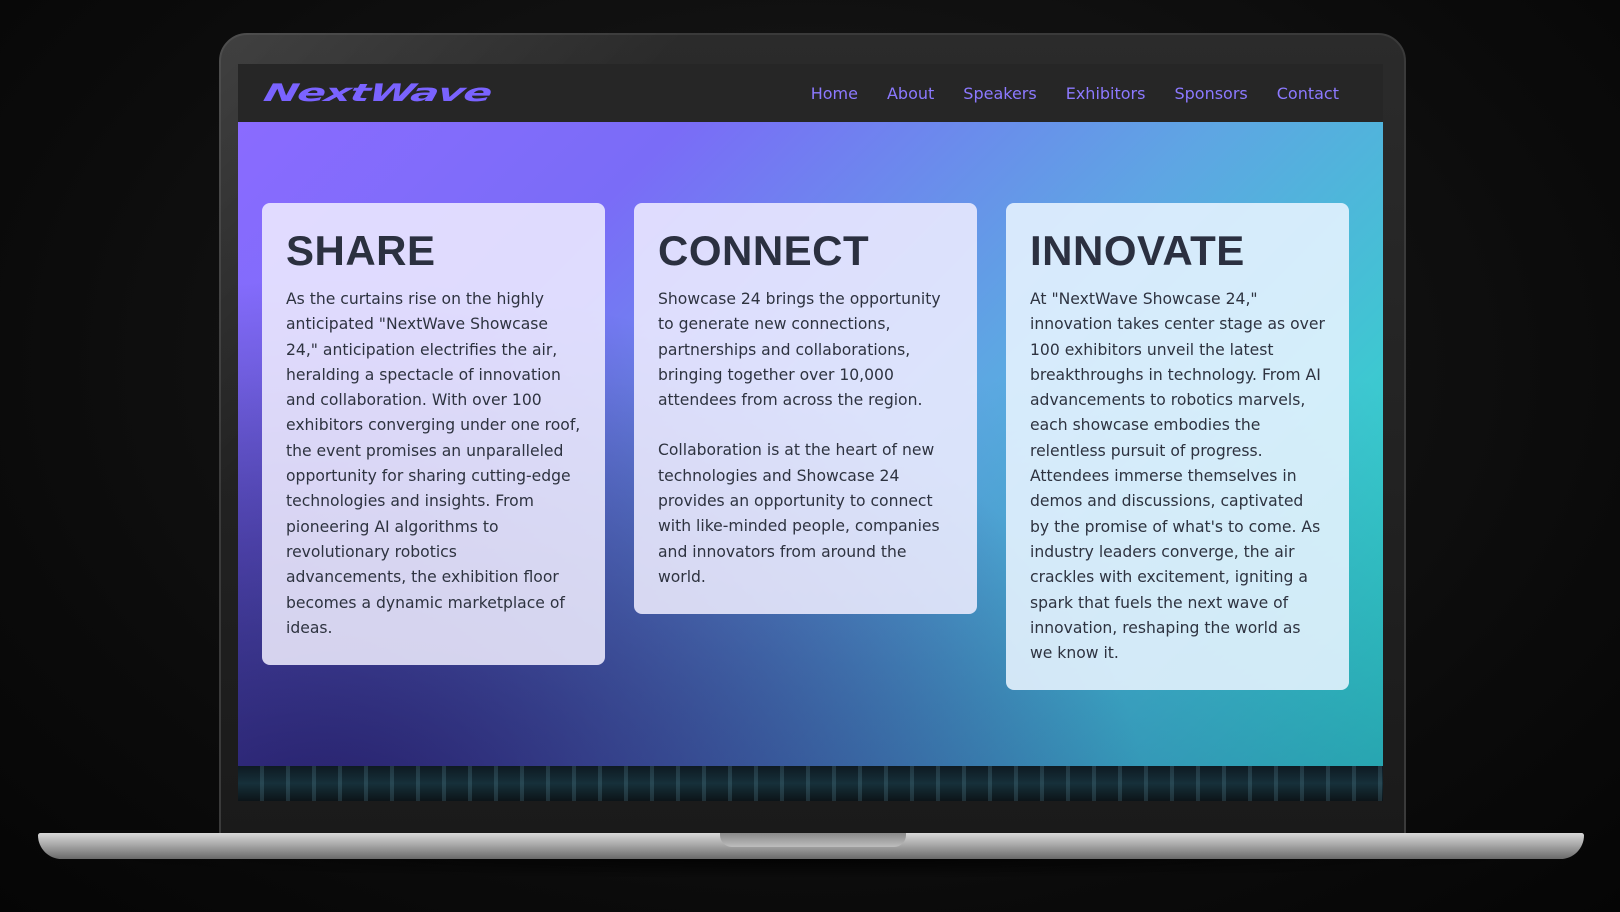 Image resolution: width=1620 pixels, height=912 pixels. I want to click on nextwave-logo: NextWave, so click(377, 93).